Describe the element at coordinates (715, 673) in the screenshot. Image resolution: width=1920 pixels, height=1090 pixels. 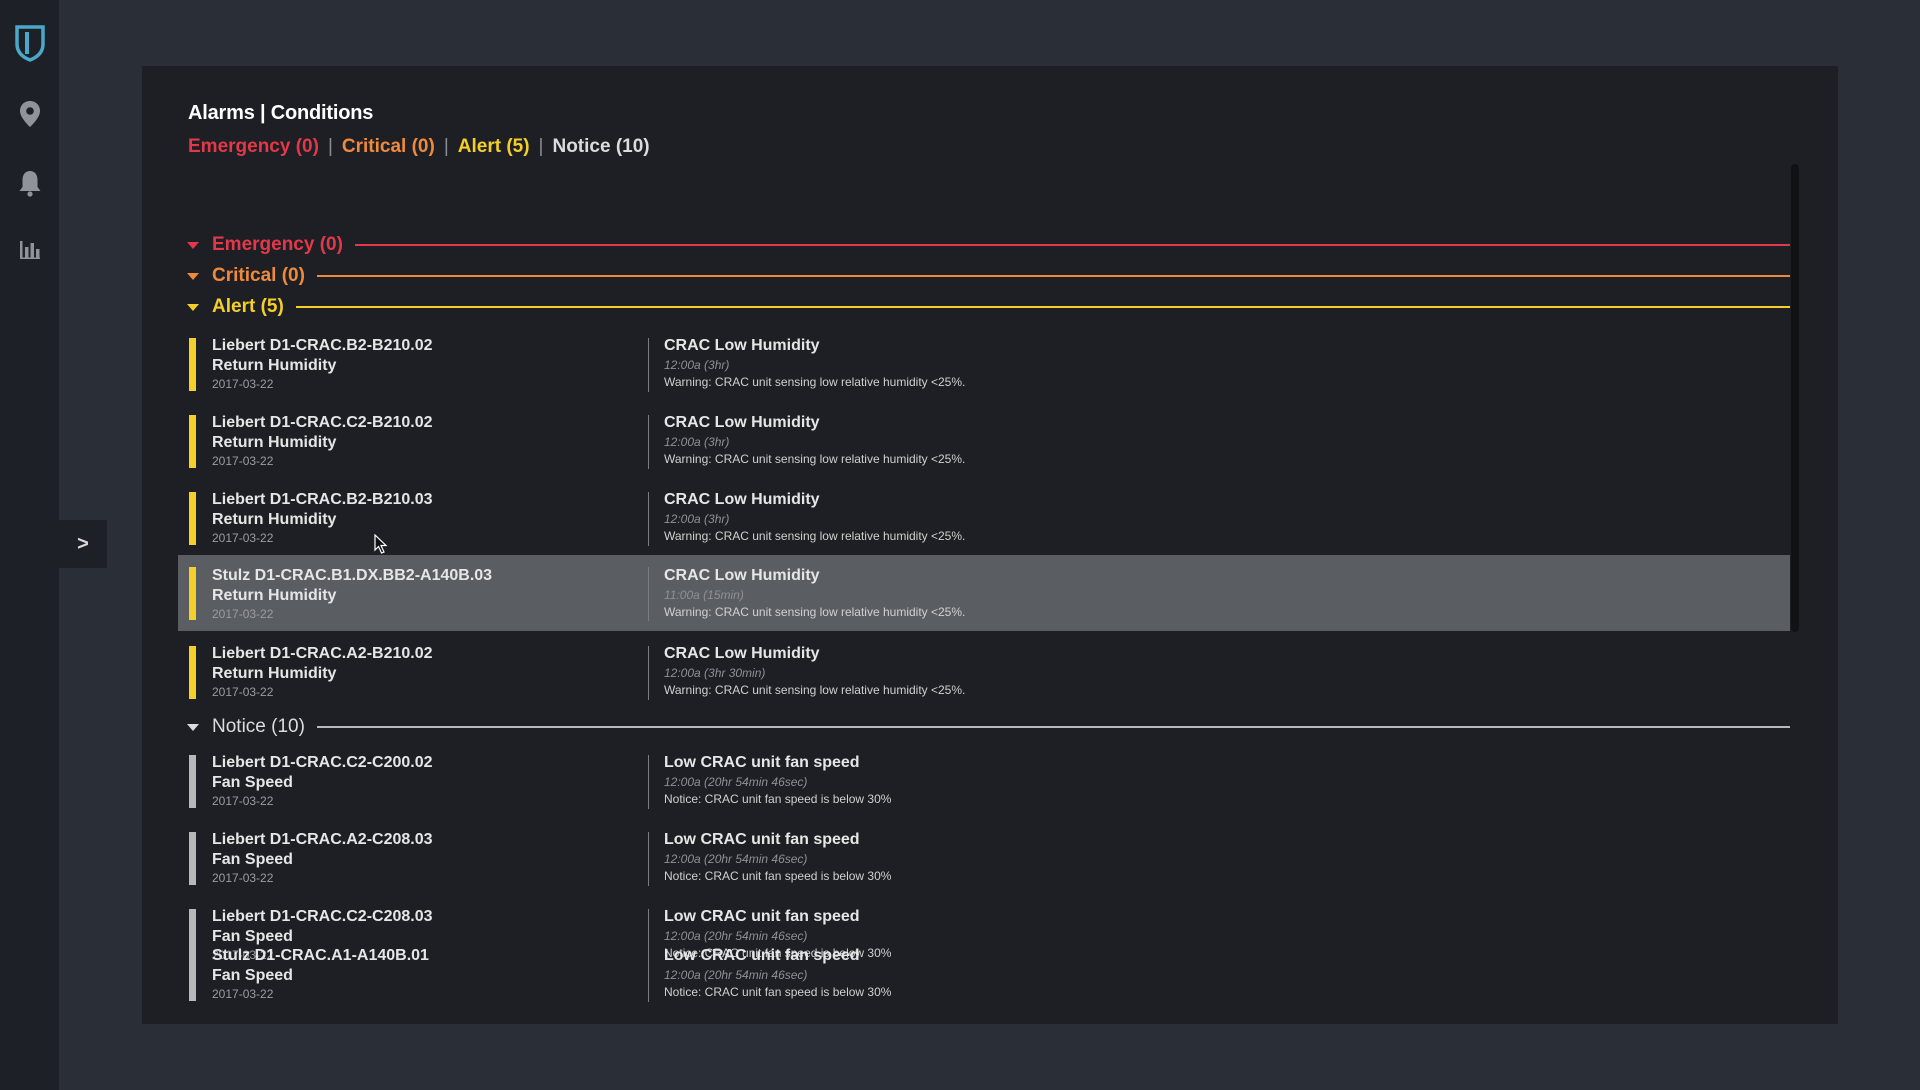
I see `condition-time: 12:00a (3hr 30min)` at that location.